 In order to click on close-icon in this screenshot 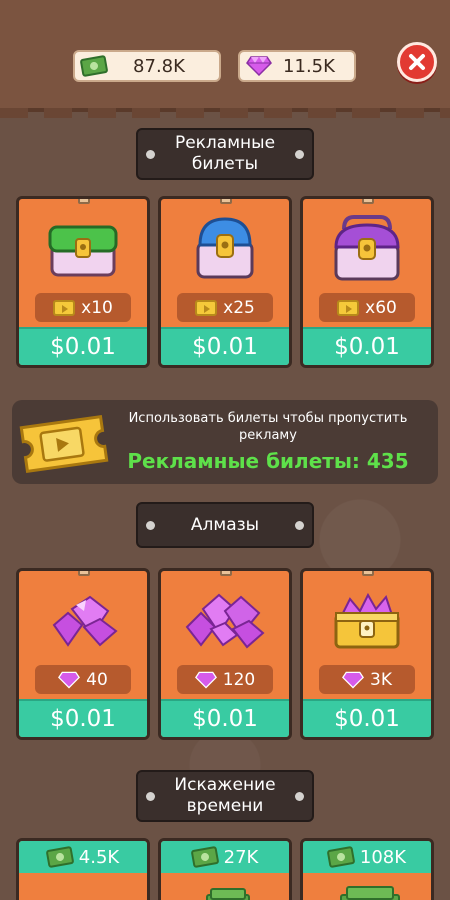, I will do `click(417, 62)`.